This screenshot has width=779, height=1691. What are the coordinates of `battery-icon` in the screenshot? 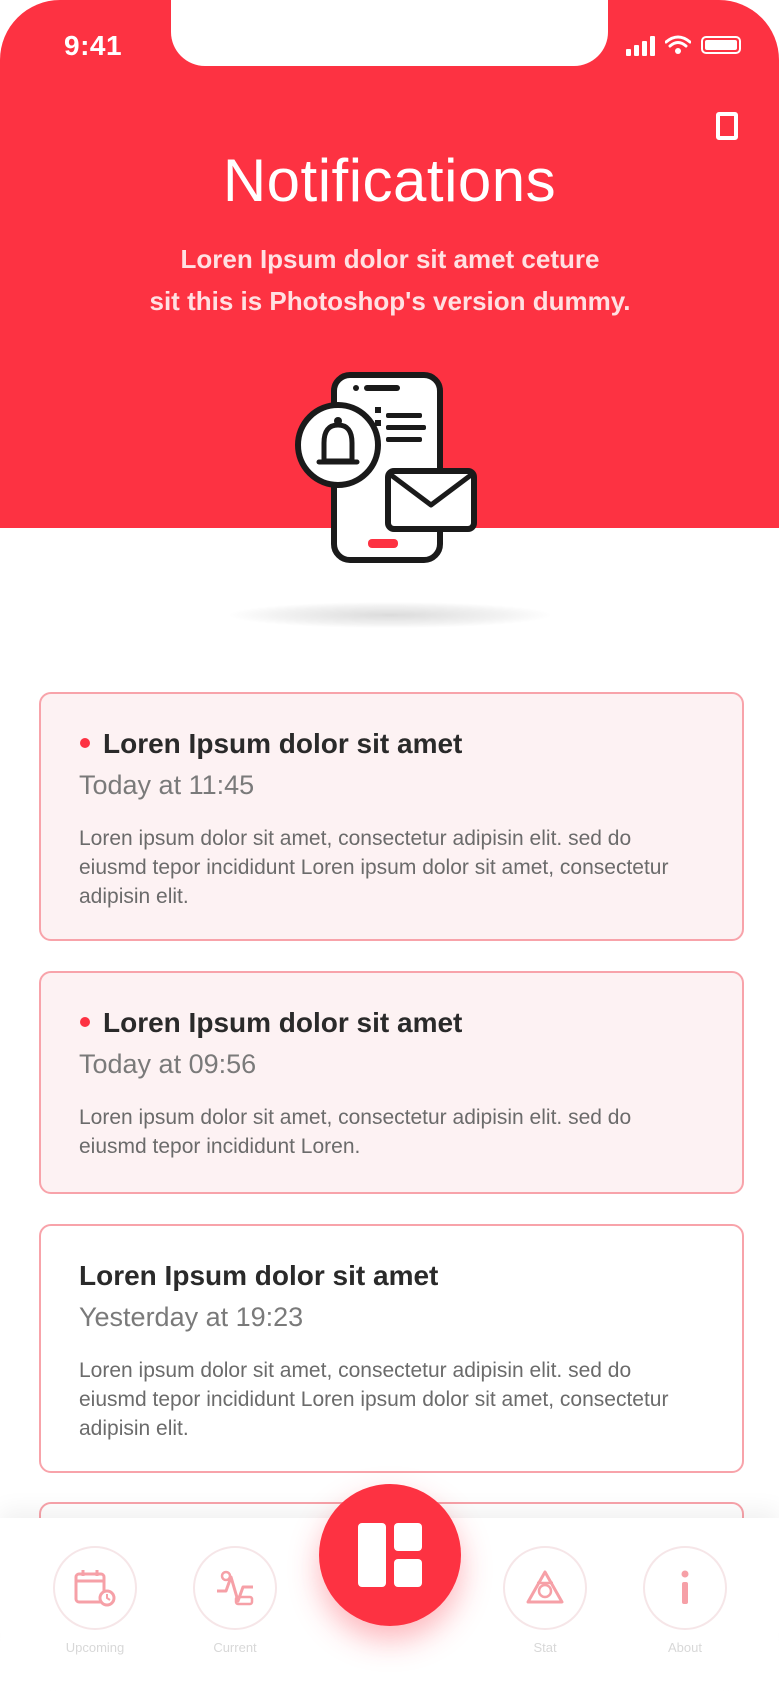 It's located at (721, 45).